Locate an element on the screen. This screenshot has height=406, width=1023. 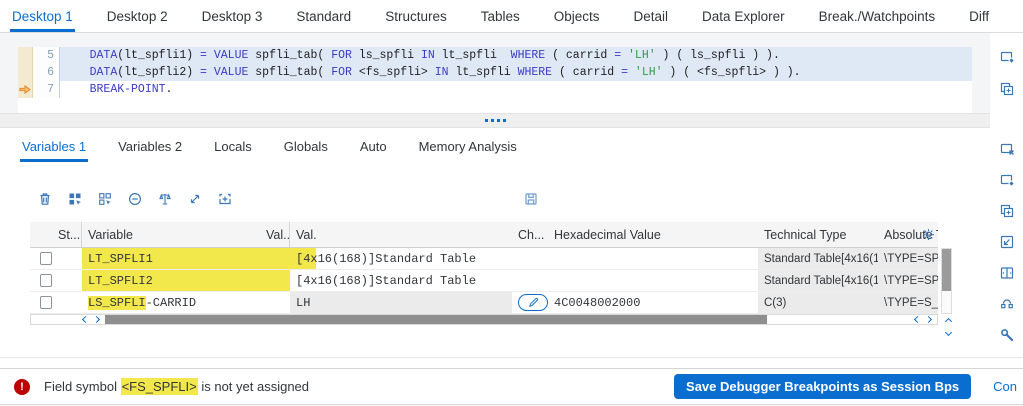
tab-desktop-2: Desktop 2 is located at coordinates (137, 17).